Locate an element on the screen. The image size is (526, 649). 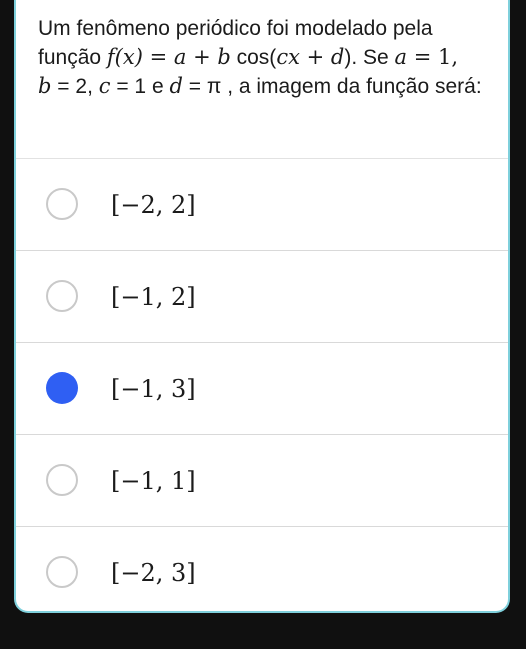
answer-label: [−2, 3] is located at coordinates (153, 572).